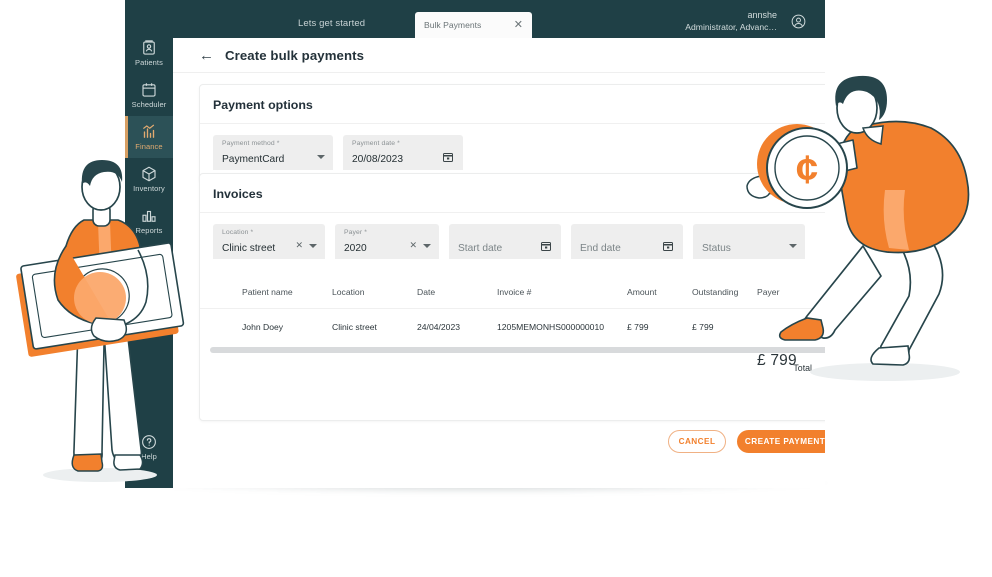 This screenshot has width=992, height=577. Describe the element at coordinates (716, 248) in the screenshot. I see `status-placeholder: Status` at that location.